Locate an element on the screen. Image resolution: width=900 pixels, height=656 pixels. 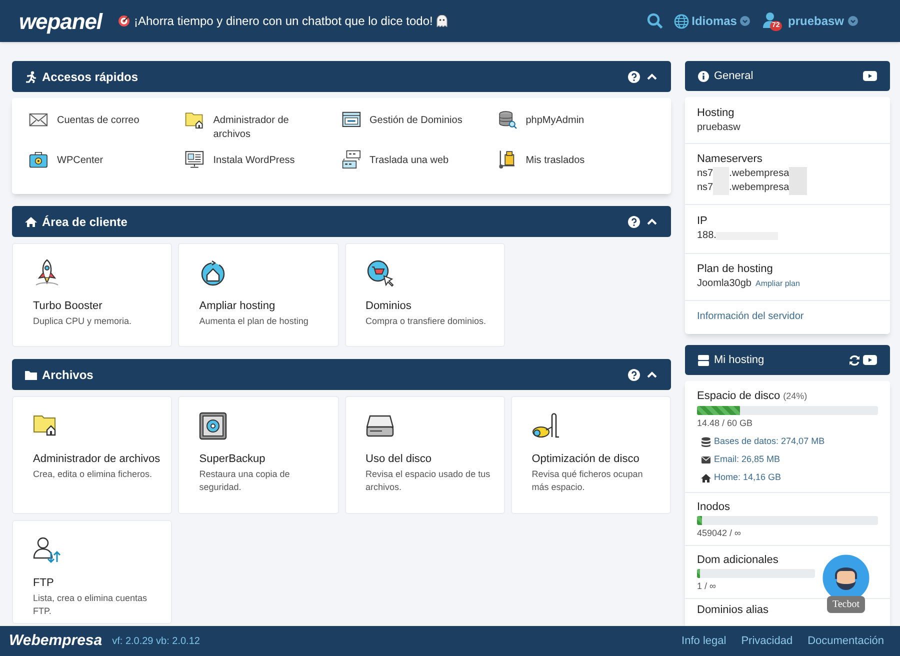
footer-link: Privacidad is located at coordinates (767, 641).